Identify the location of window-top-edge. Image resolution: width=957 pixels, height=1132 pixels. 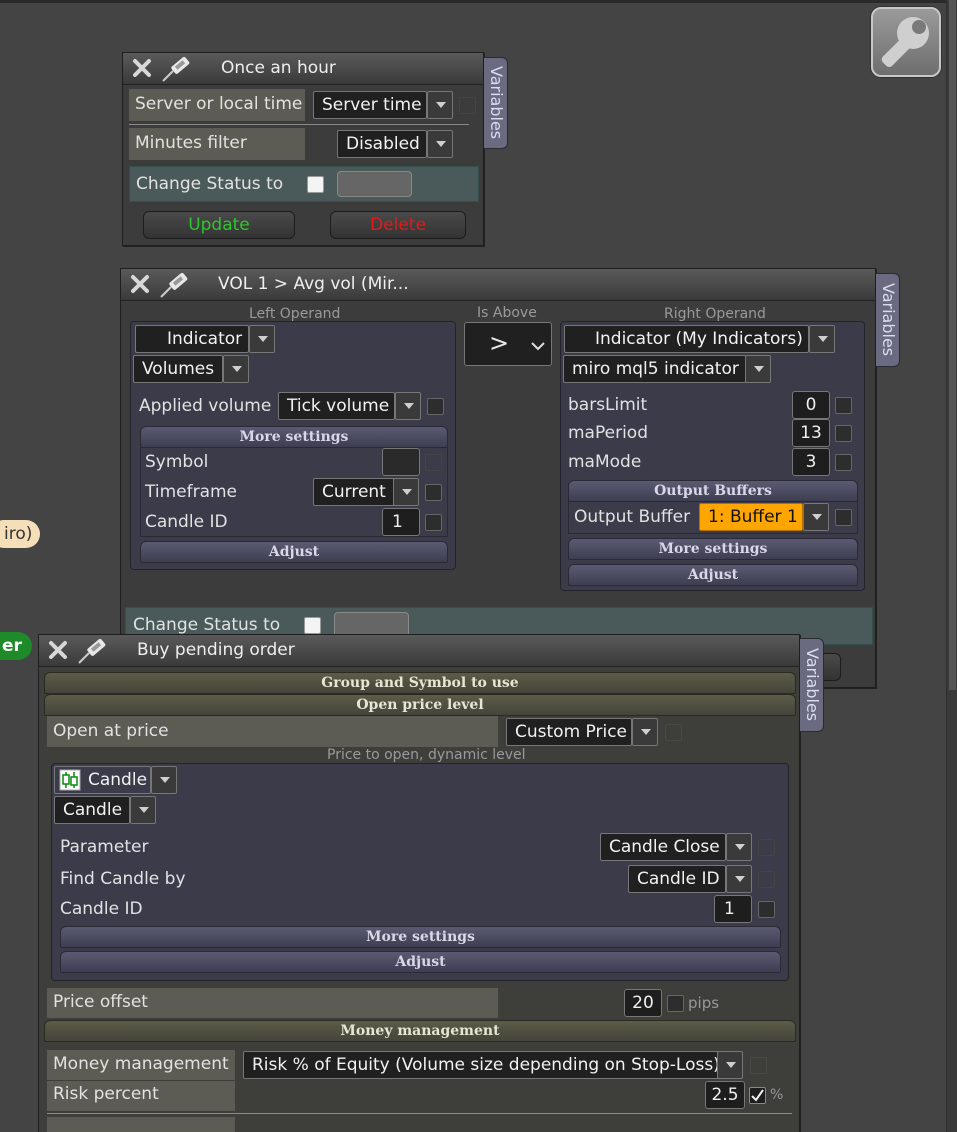
(478, 1).